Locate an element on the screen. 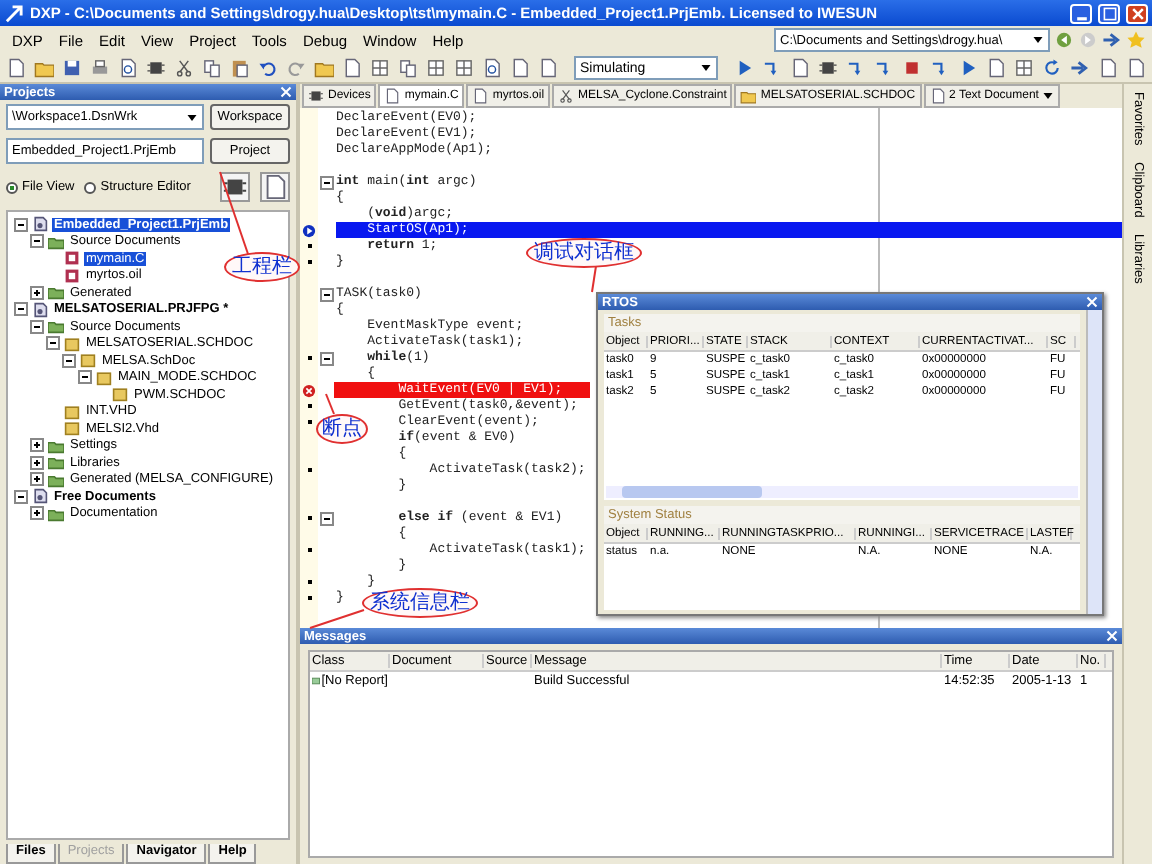  maximize-icon is located at coordinates (1109, 13).